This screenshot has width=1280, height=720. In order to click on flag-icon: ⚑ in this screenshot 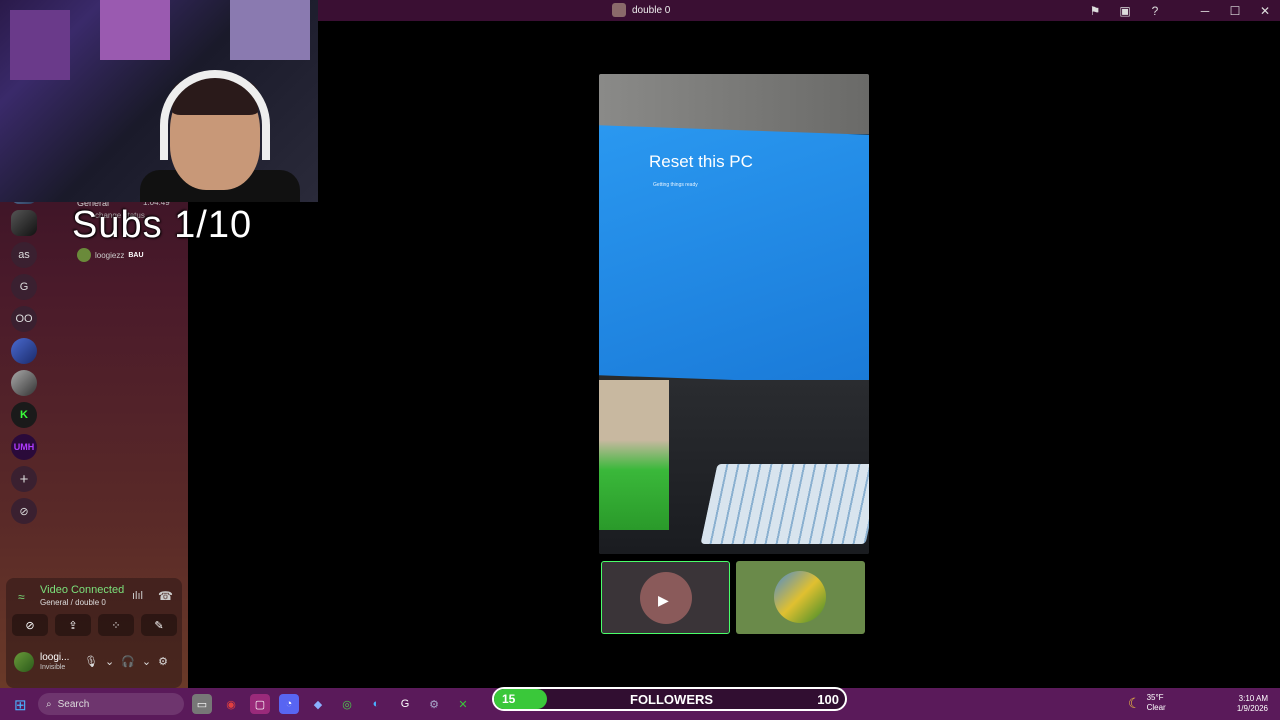, I will do `click(1095, 11)`.